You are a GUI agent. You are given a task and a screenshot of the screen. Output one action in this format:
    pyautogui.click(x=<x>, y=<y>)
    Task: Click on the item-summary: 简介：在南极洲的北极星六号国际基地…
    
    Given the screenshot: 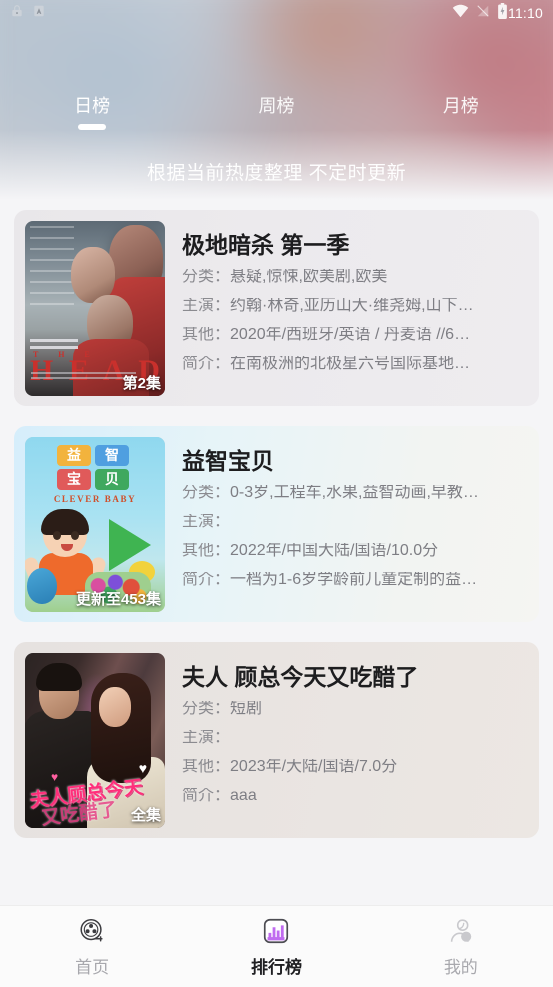 What is the action you would take?
    pyautogui.click(x=355, y=364)
    